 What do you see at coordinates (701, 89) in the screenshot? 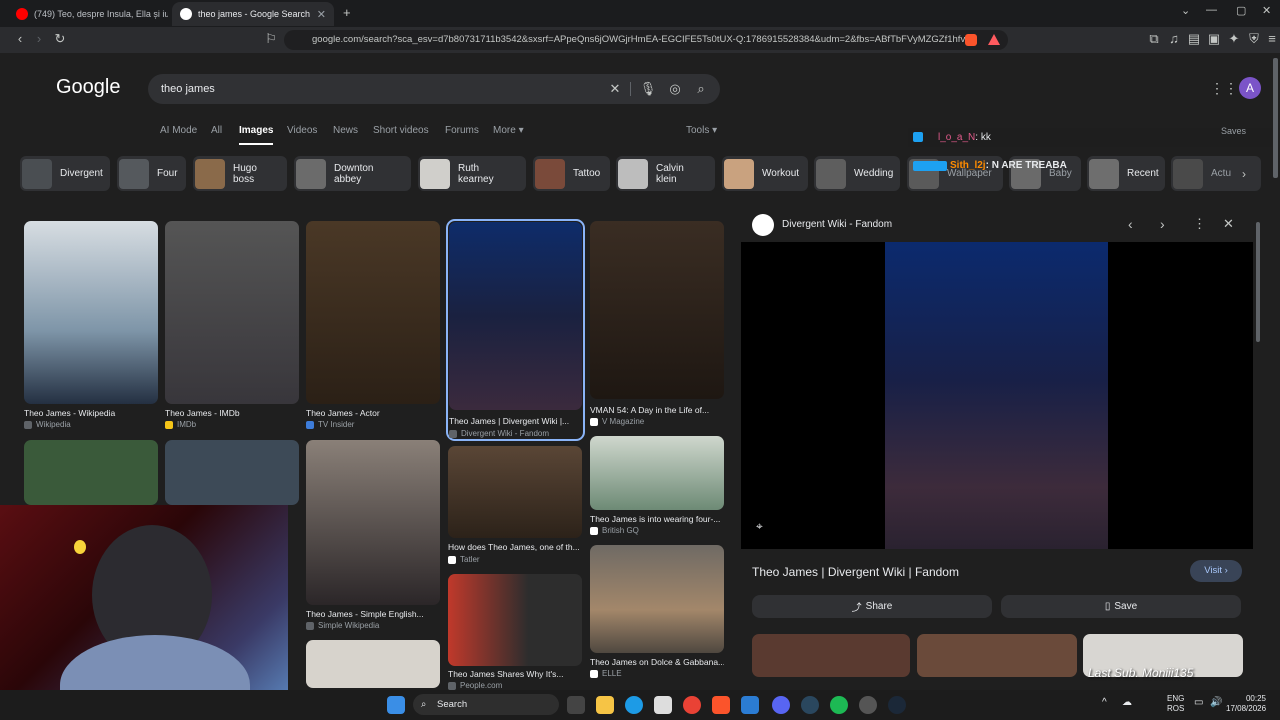
I see `search-icon: ⌕` at bounding box center [701, 89].